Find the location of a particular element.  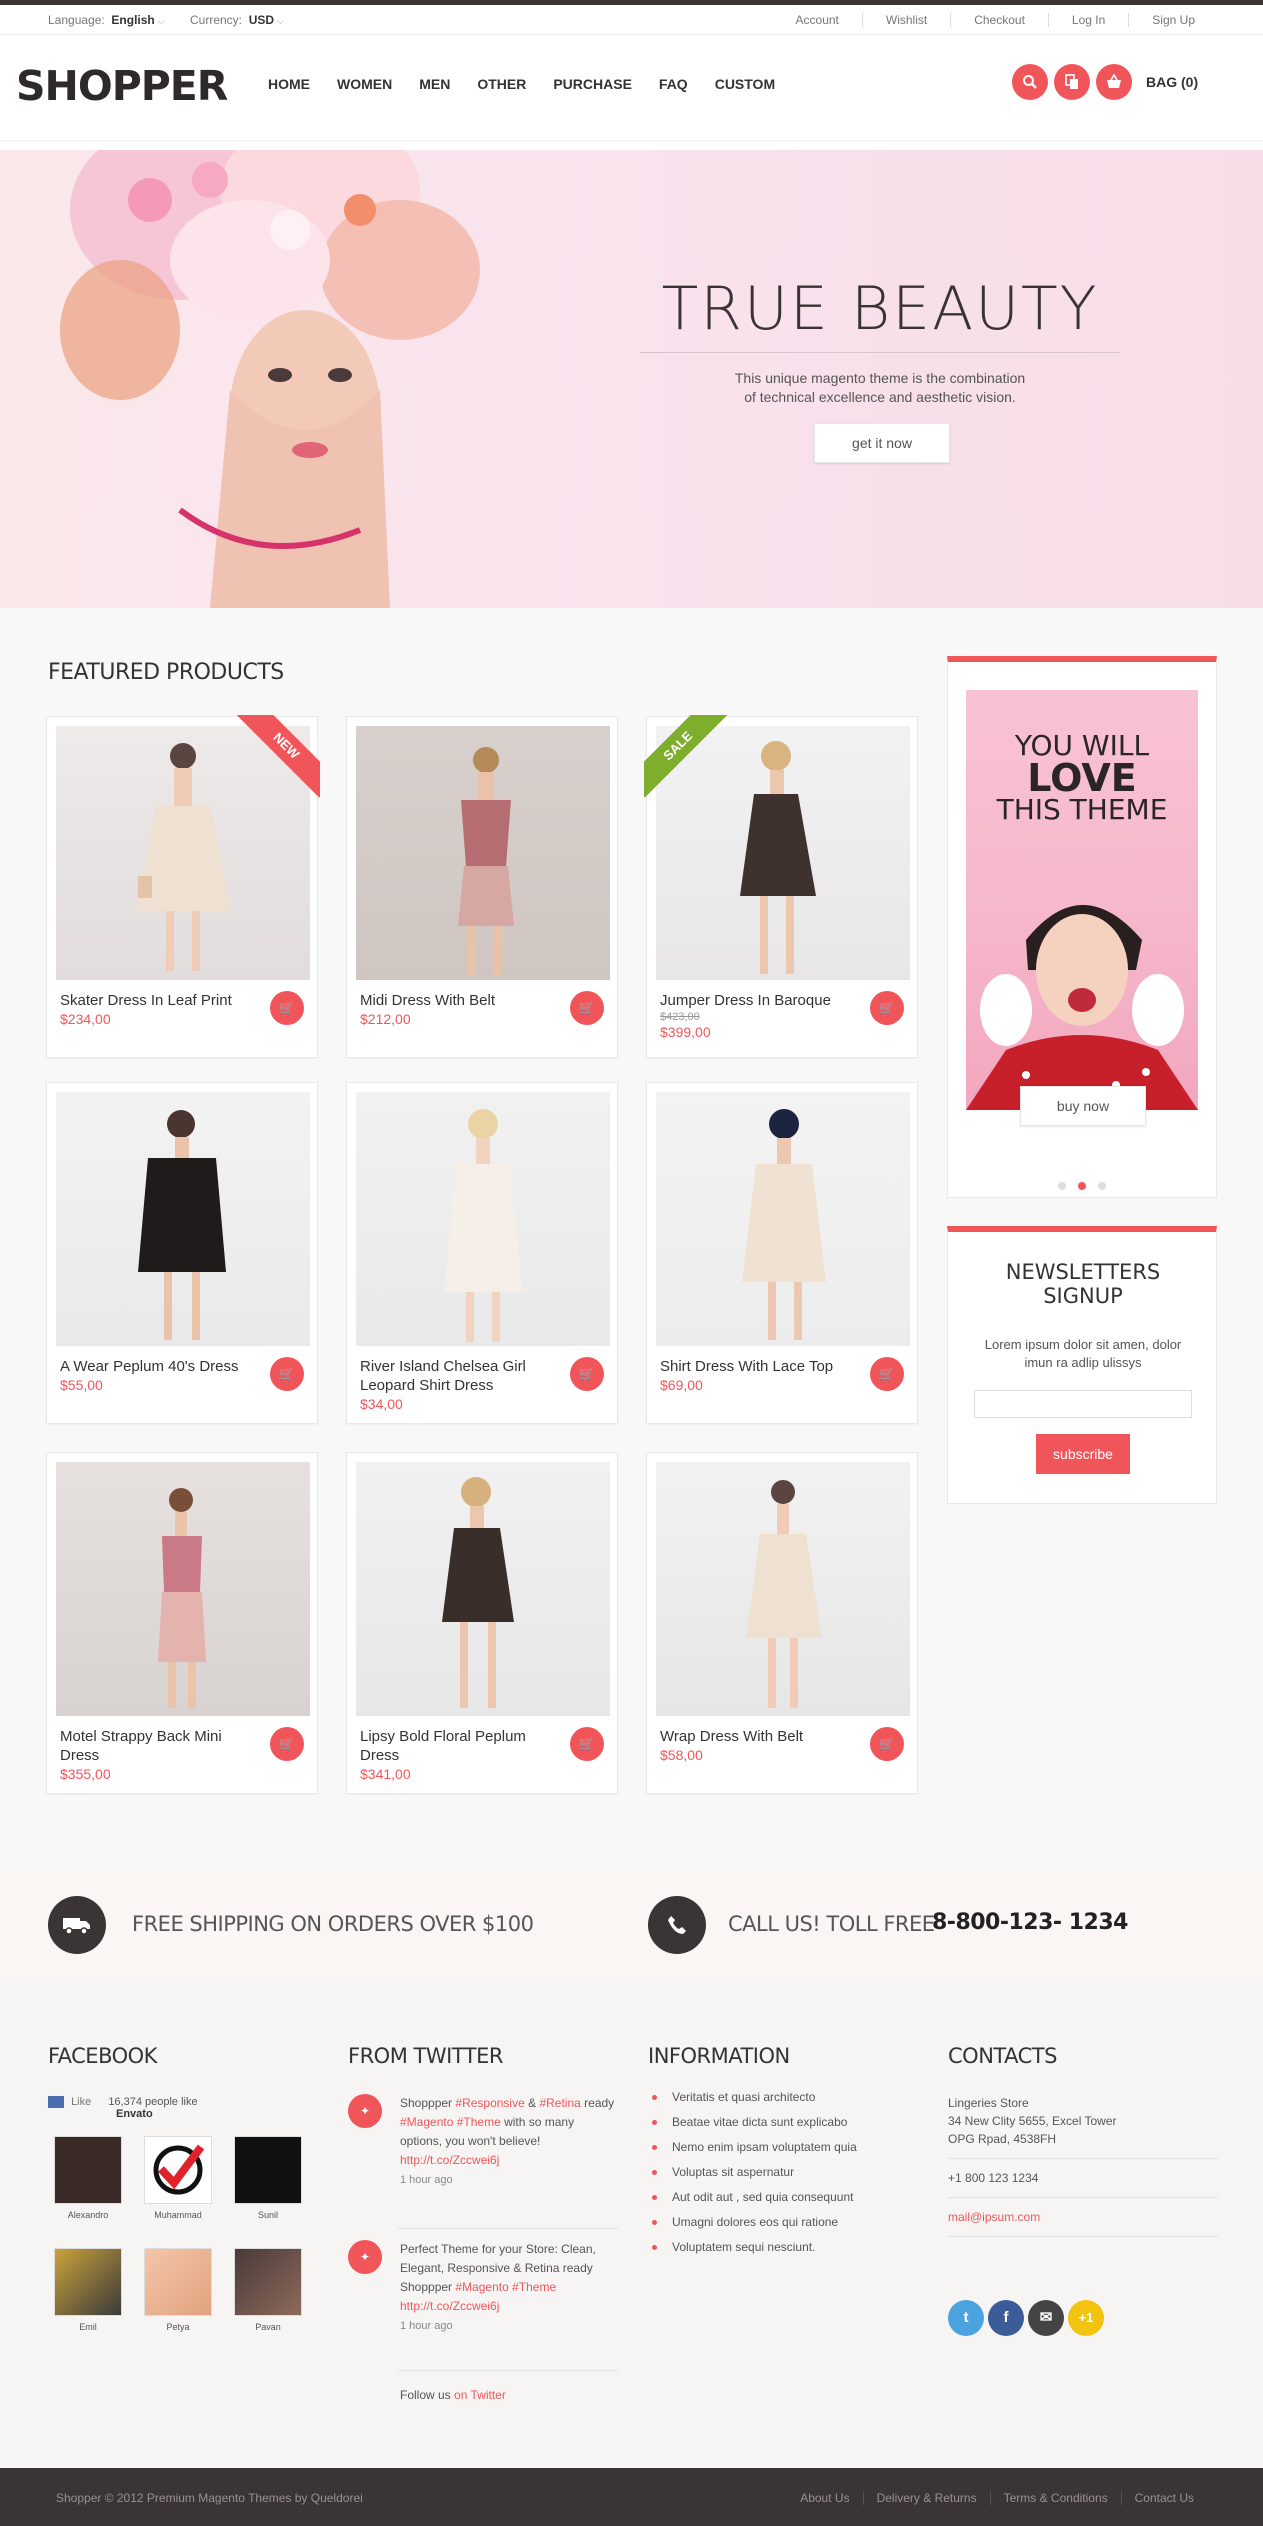

account-link: Account is located at coordinates (817, 20).